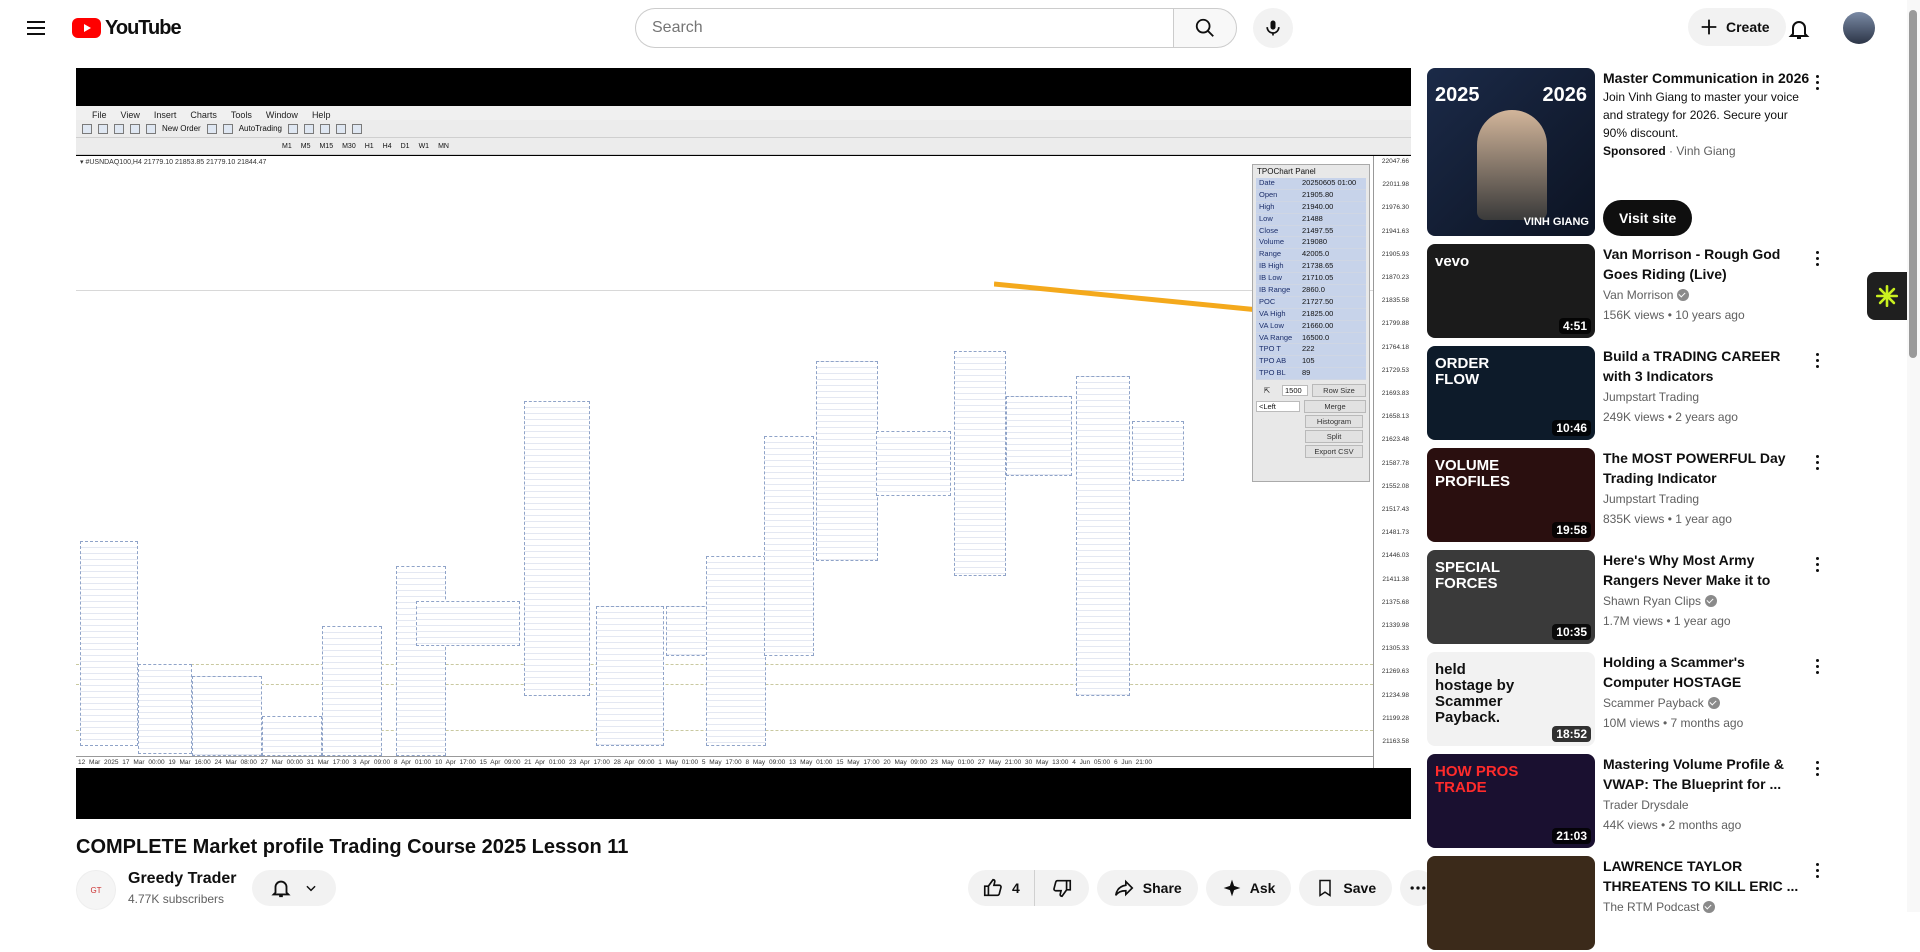 The image size is (1920, 952). What do you see at coordinates (1913, 184) in the screenshot?
I see `scrollbar-thumb` at bounding box center [1913, 184].